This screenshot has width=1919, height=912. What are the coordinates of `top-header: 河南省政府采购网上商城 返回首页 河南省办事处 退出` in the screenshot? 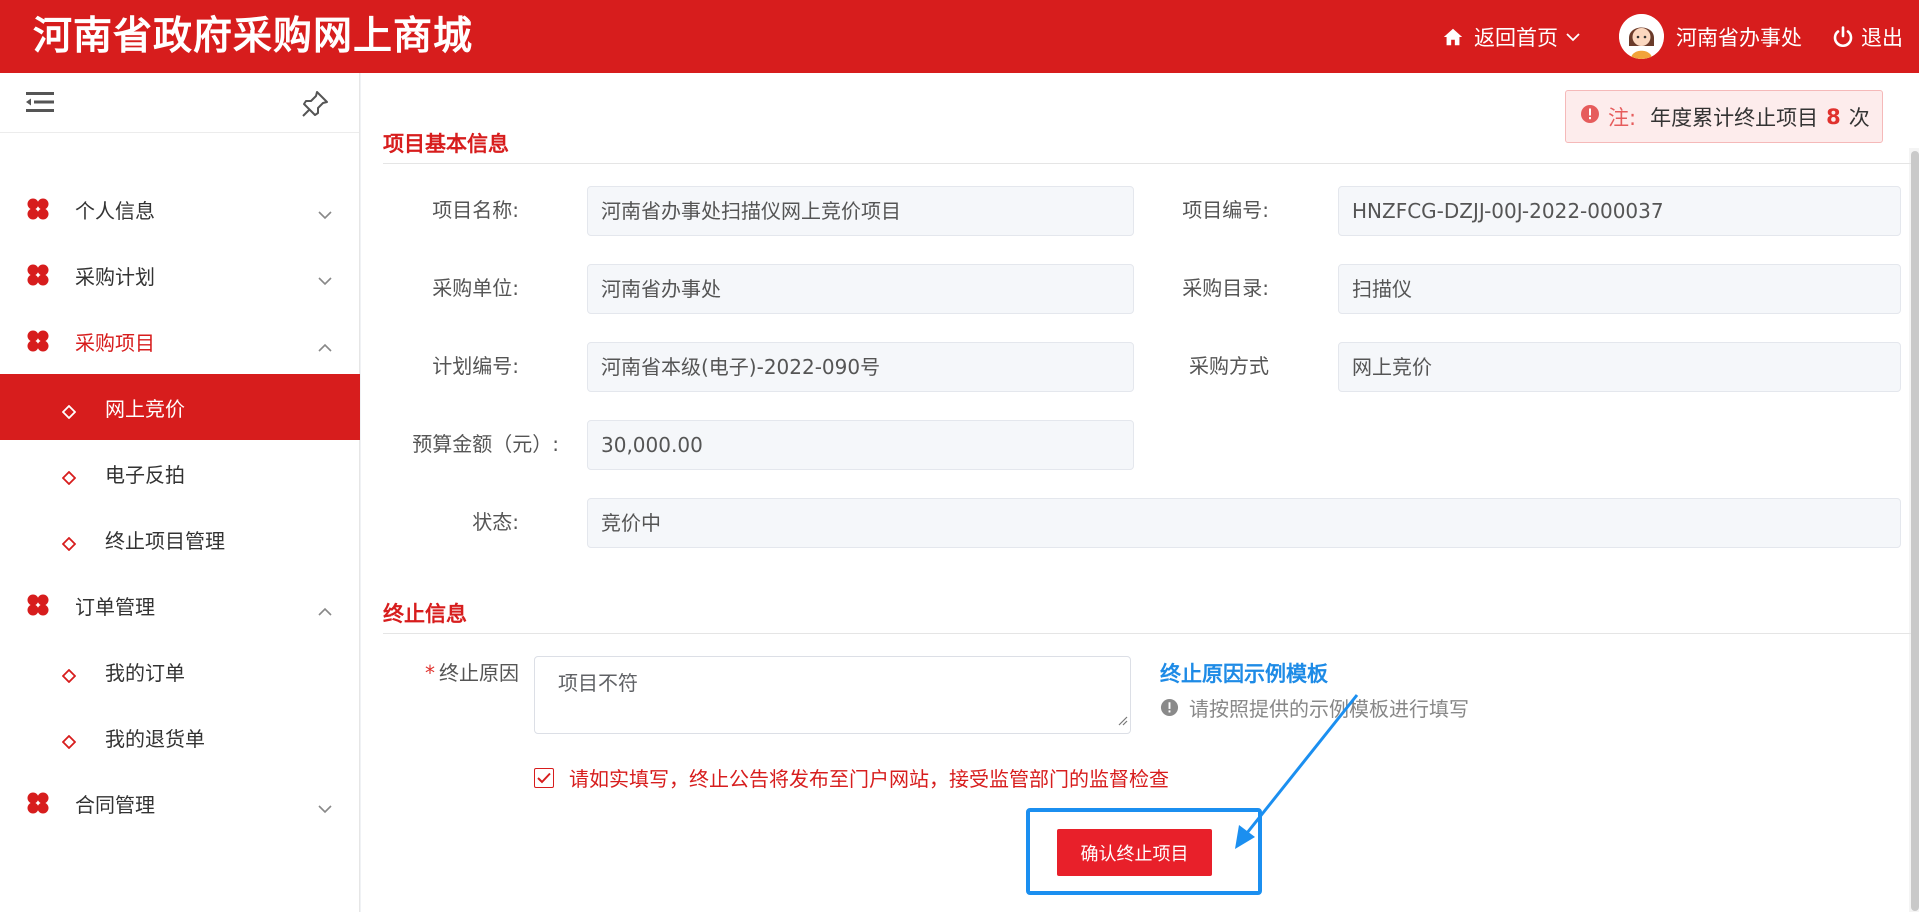 It's located at (959, 36).